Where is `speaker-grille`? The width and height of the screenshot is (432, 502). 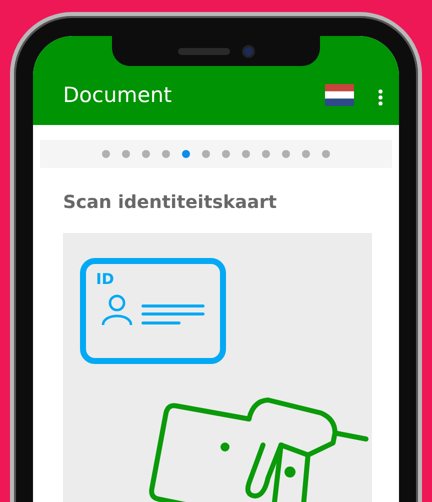 speaker-grille is located at coordinates (204, 51).